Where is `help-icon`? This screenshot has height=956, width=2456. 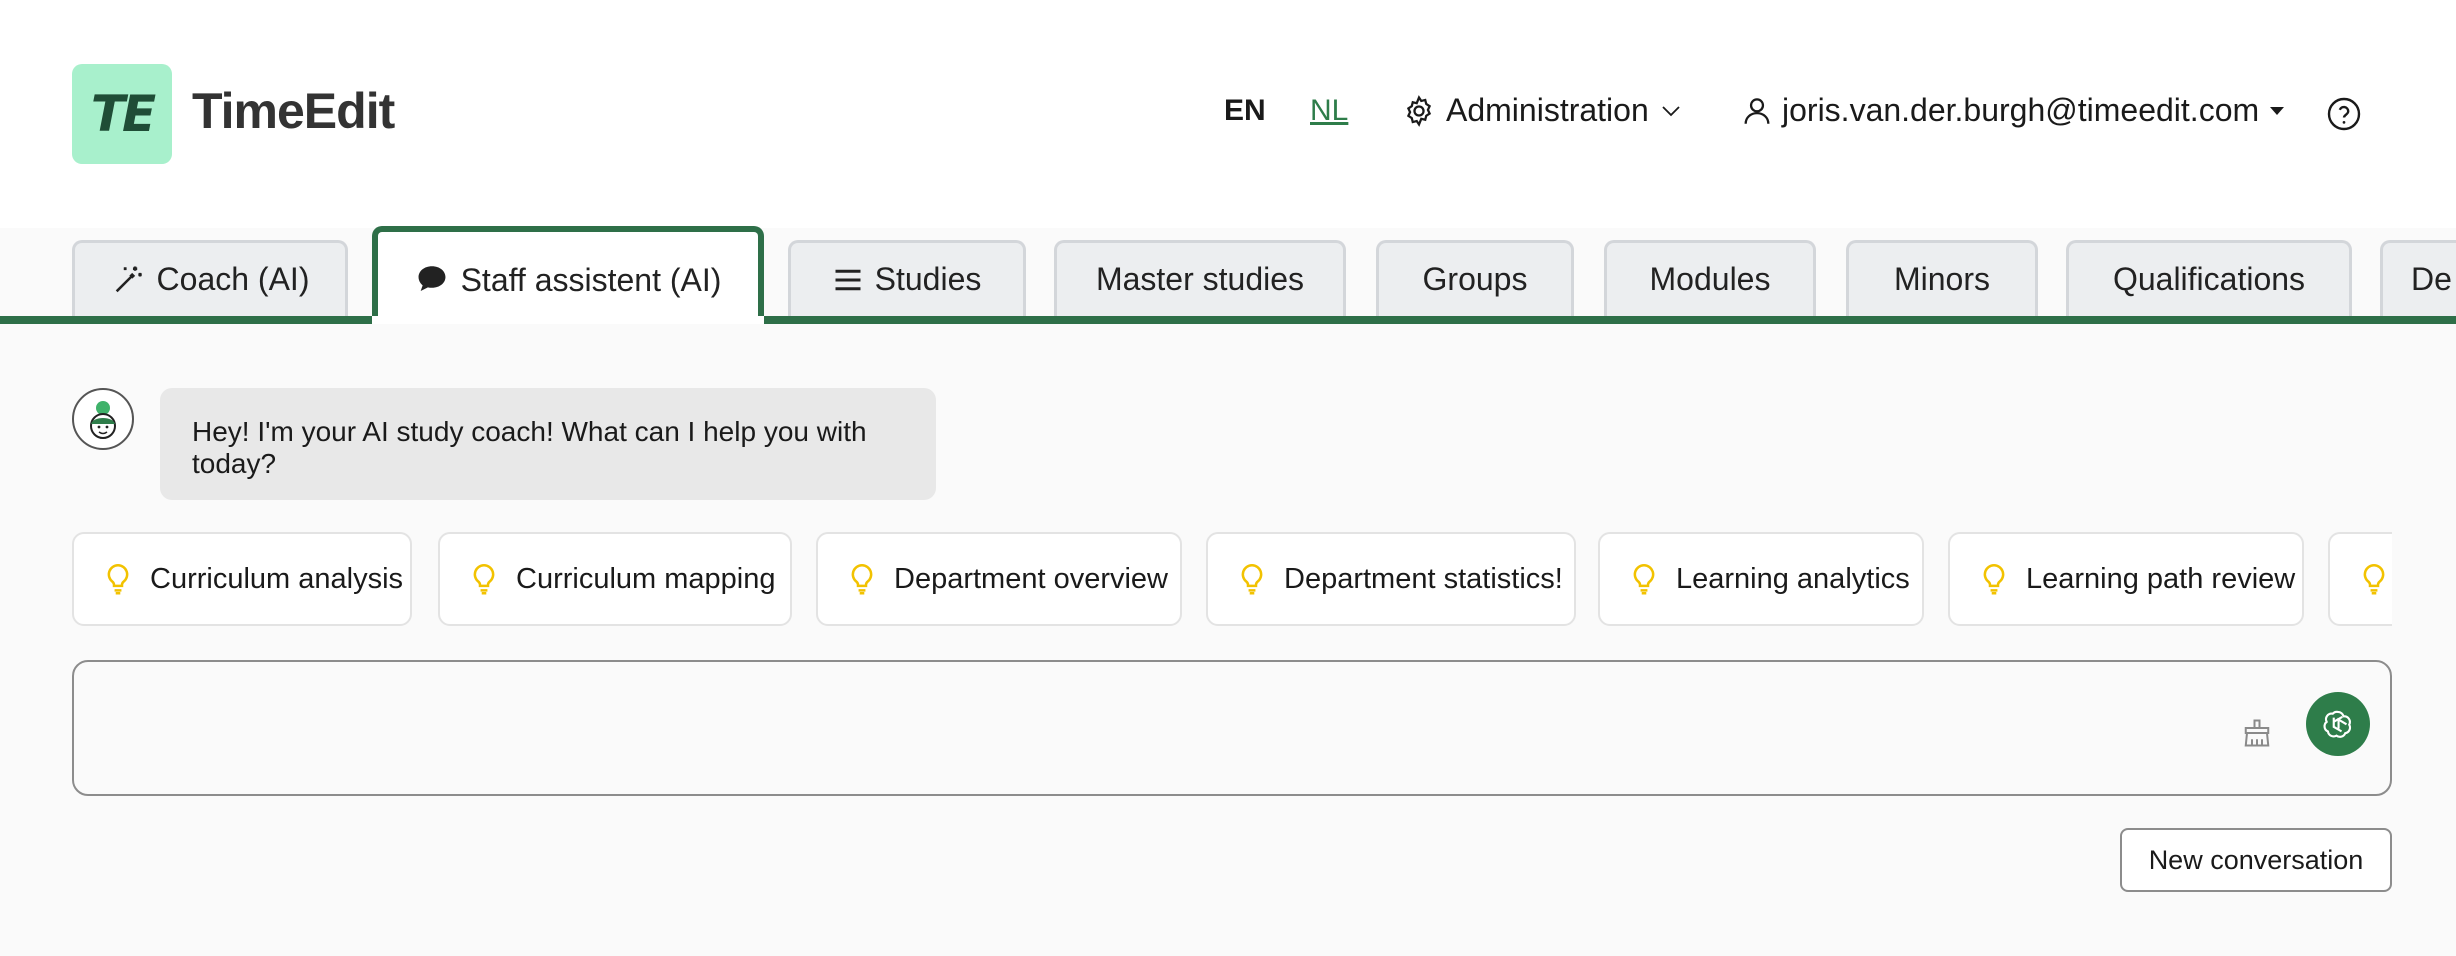
help-icon is located at coordinates (2344, 114).